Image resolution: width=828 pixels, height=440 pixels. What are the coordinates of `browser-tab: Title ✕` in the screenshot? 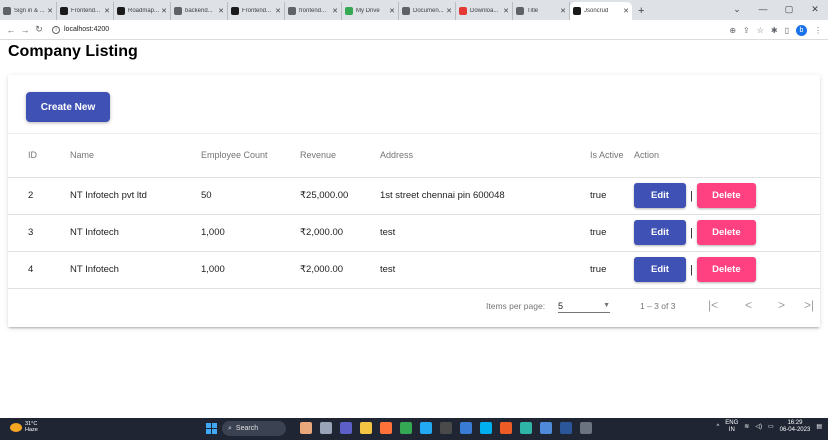 It's located at (541, 11).